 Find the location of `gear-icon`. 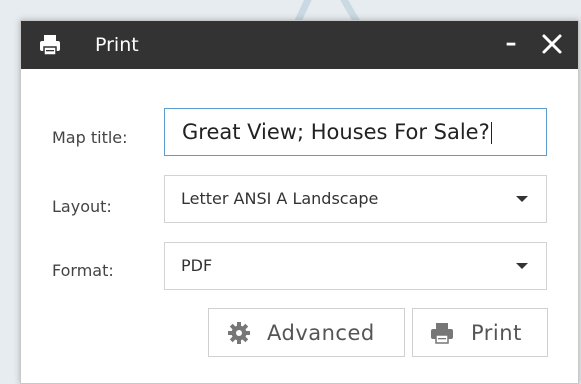

gear-icon is located at coordinates (239, 333).